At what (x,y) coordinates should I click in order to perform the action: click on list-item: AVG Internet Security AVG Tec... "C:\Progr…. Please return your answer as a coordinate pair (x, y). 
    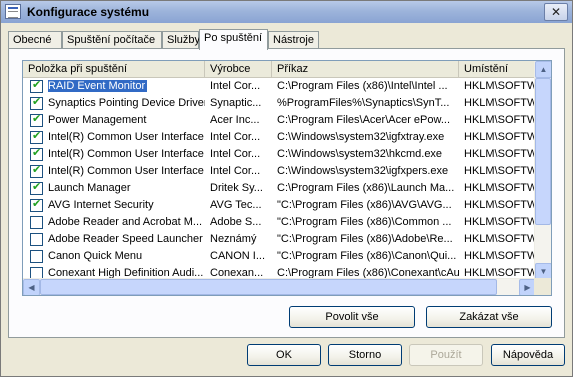
    Looking at the image, I should click on (279, 205).